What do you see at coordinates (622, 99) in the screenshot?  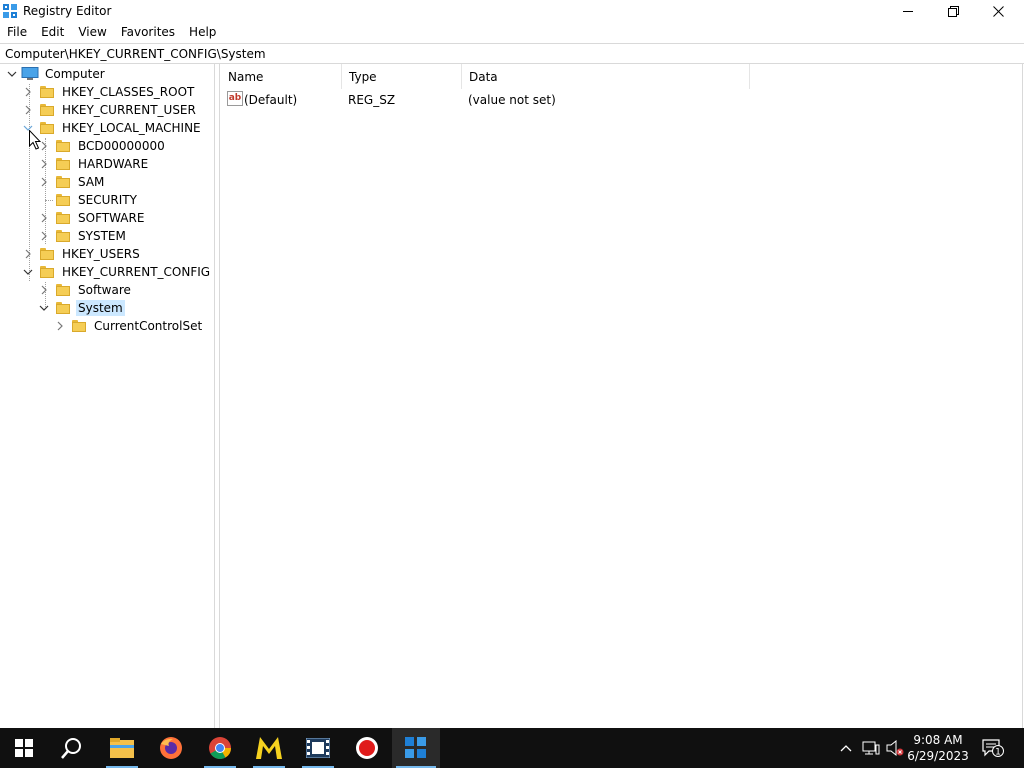 I see `list-item: ab (Default) REG_SZ (value not set)` at bounding box center [622, 99].